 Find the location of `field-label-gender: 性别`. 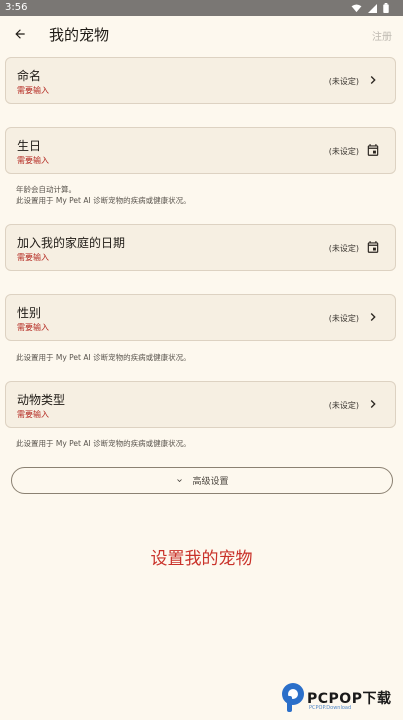

field-label-gender: 性别 is located at coordinates (29, 313).